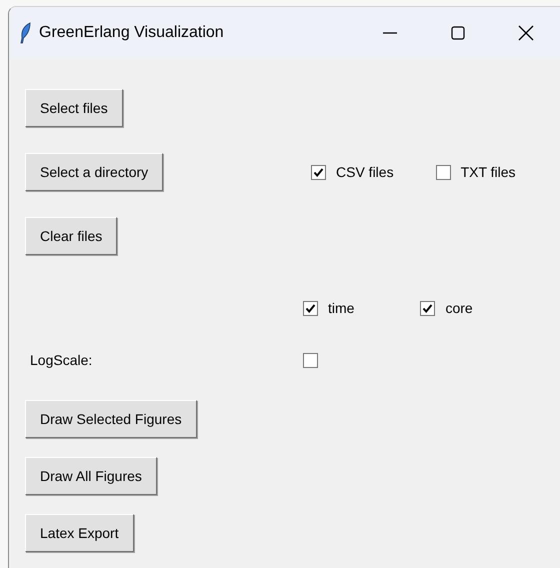 This screenshot has height=568, width=560. I want to click on checkbox-label: TXT files, so click(488, 172).